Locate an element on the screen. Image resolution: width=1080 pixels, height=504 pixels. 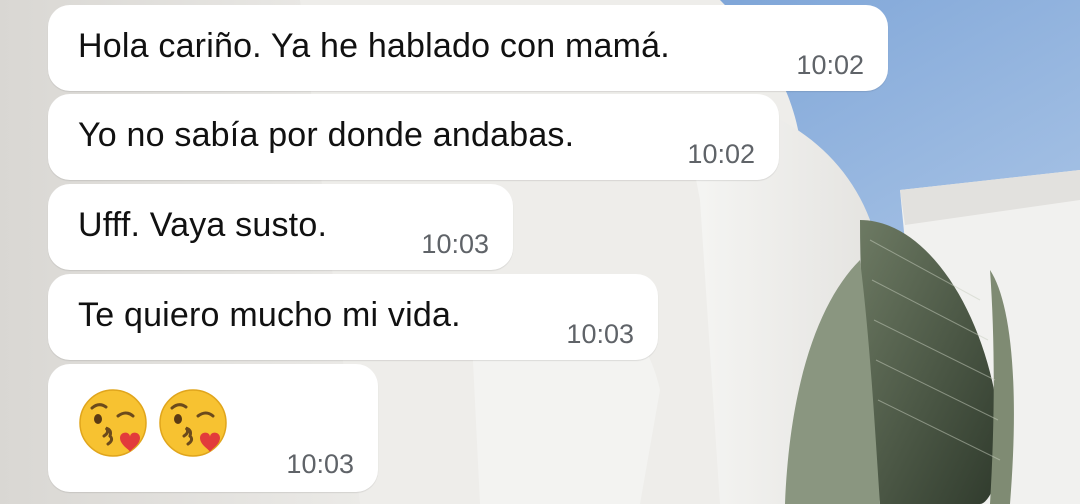
message-bubble: Ufff. Vaya susto. 10:03 is located at coordinates (280, 227).